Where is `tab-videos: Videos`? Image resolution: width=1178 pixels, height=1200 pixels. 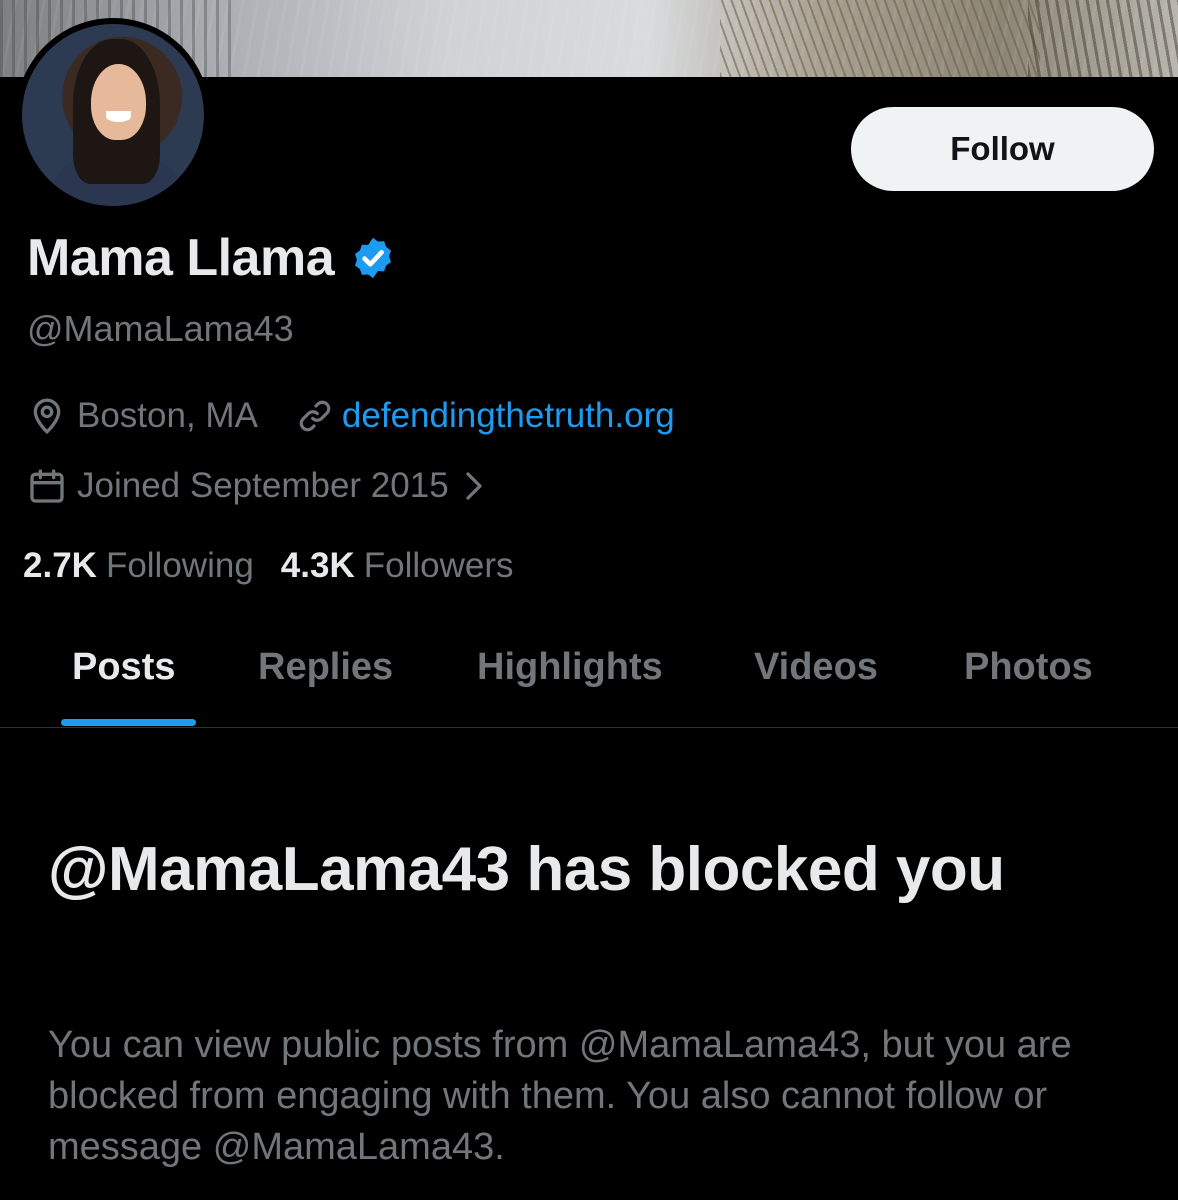
tab-videos: Videos is located at coordinates (816, 667).